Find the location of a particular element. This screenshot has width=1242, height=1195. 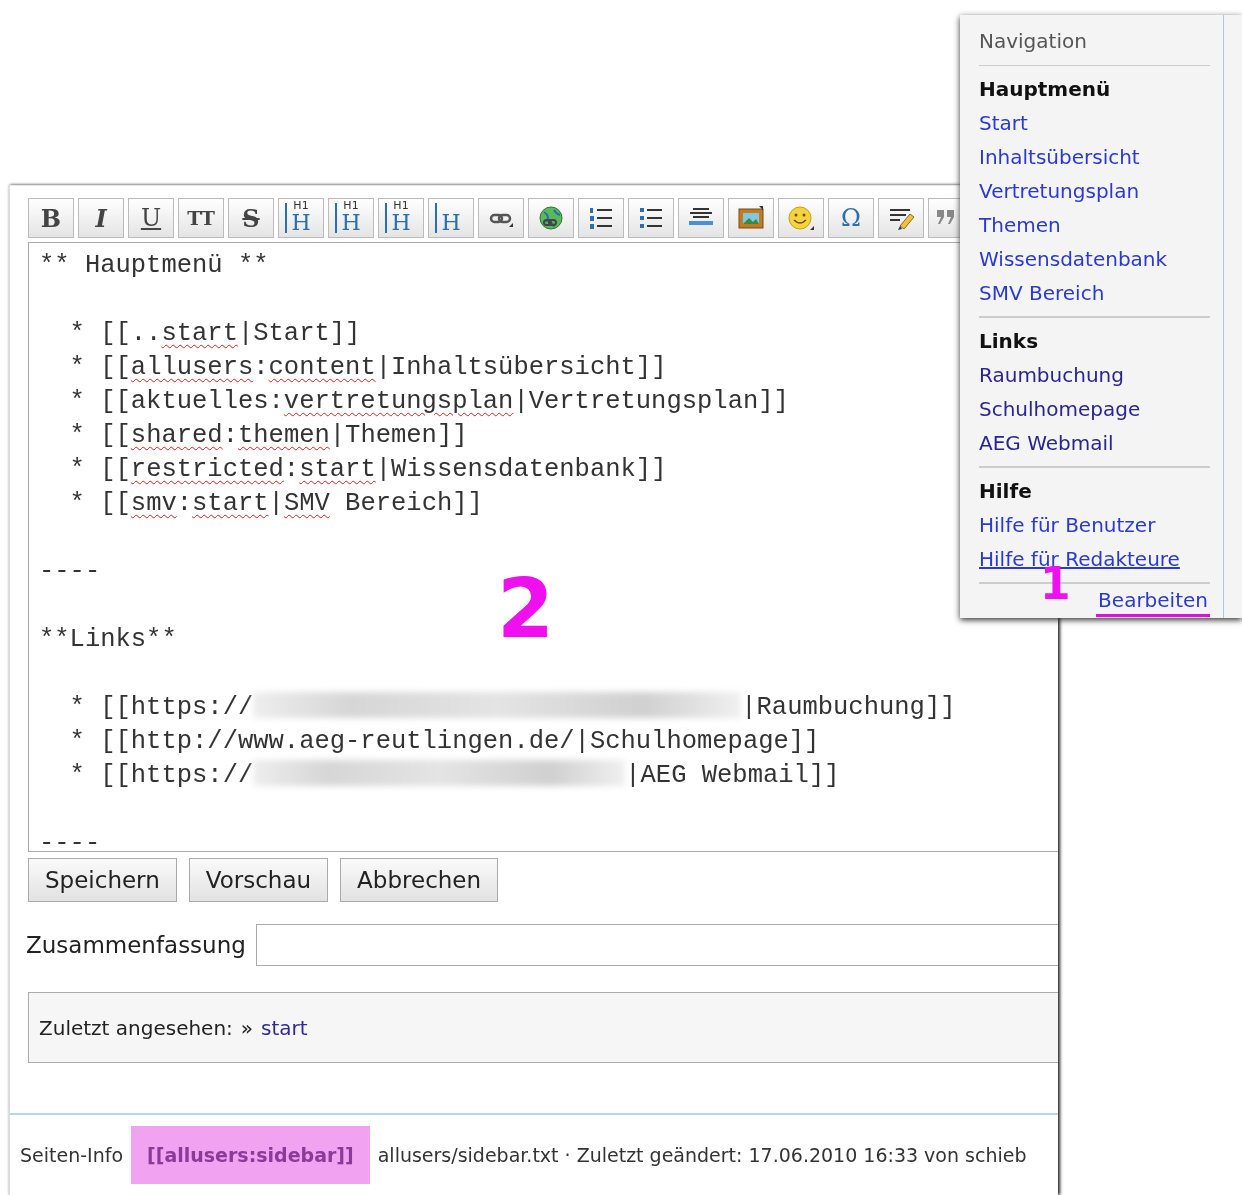

pen-icon is located at coordinates (901, 218).